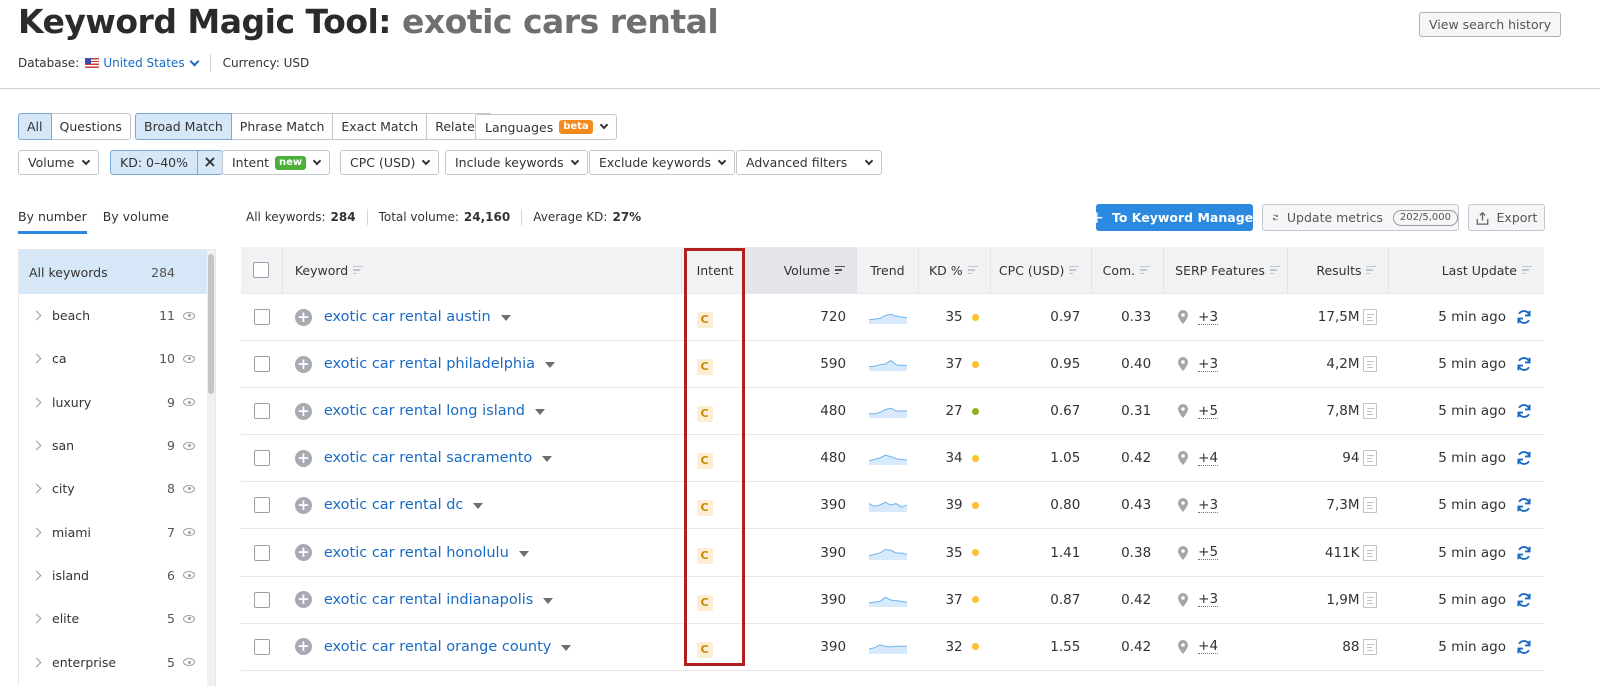 This screenshot has height=686, width=1600. What do you see at coordinates (117, 358) in the screenshot?
I see `sidebar-item-ca: ca 10` at bounding box center [117, 358].